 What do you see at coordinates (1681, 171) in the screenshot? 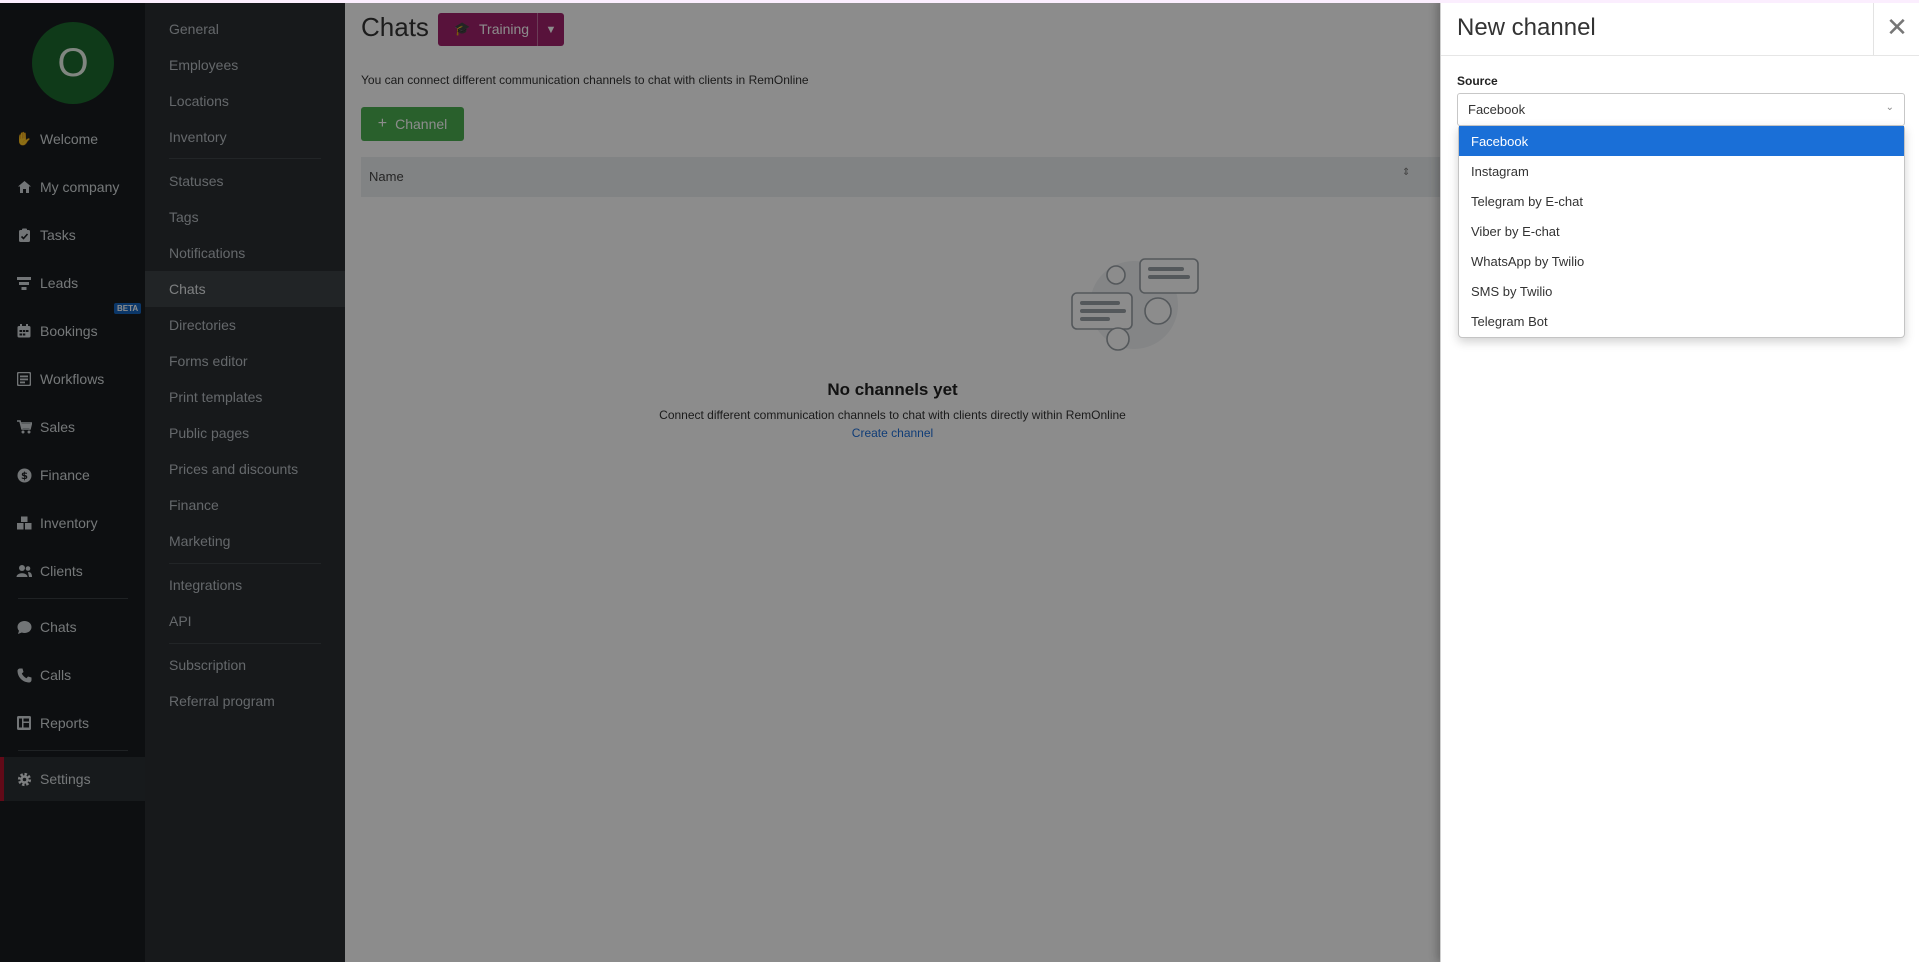
I see `option-instagram: Instagram` at bounding box center [1681, 171].